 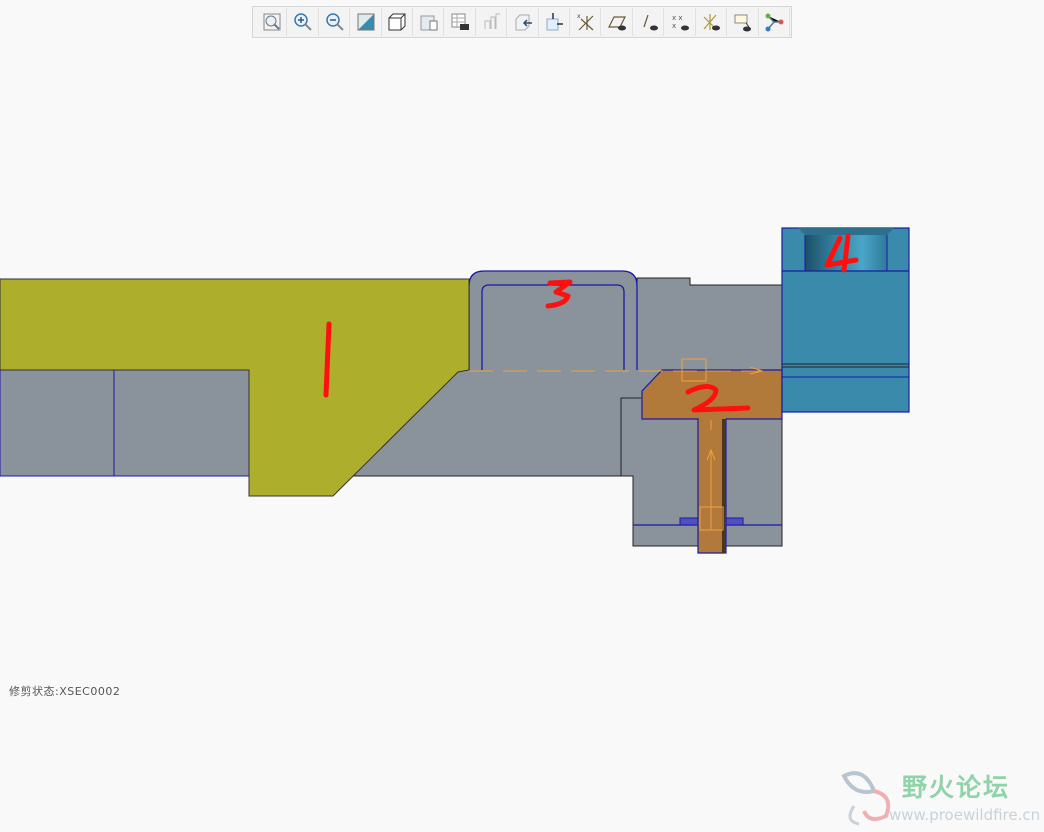 I want to click on watermark-title: 野火论坛, so click(x=956, y=787).